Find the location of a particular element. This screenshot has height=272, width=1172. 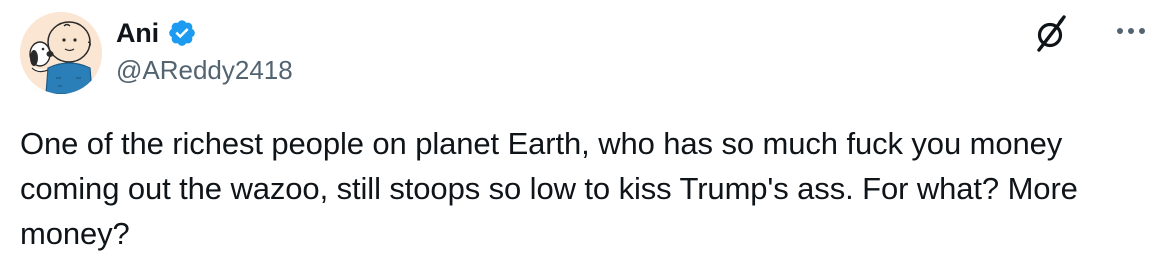

author-name-row: Ani is located at coordinates (156, 33).